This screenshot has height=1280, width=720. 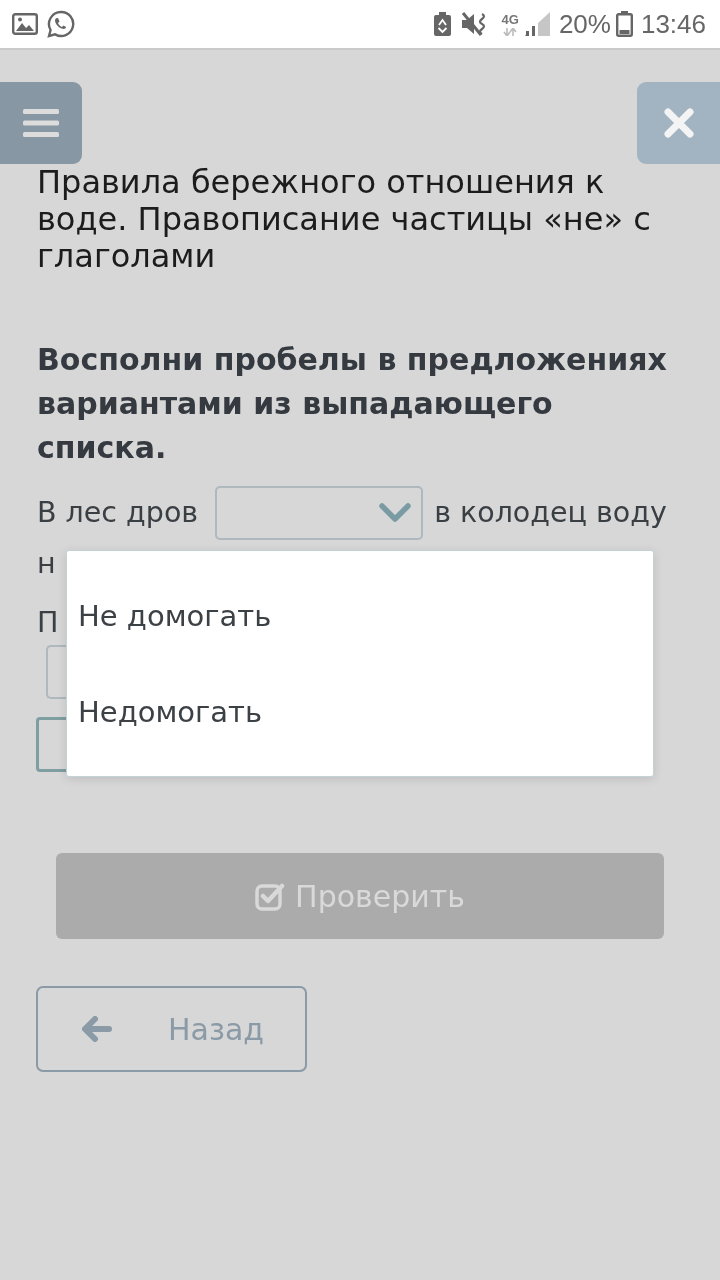 What do you see at coordinates (624, 24) in the screenshot?
I see `battery-icon` at bounding box center [624, 24].